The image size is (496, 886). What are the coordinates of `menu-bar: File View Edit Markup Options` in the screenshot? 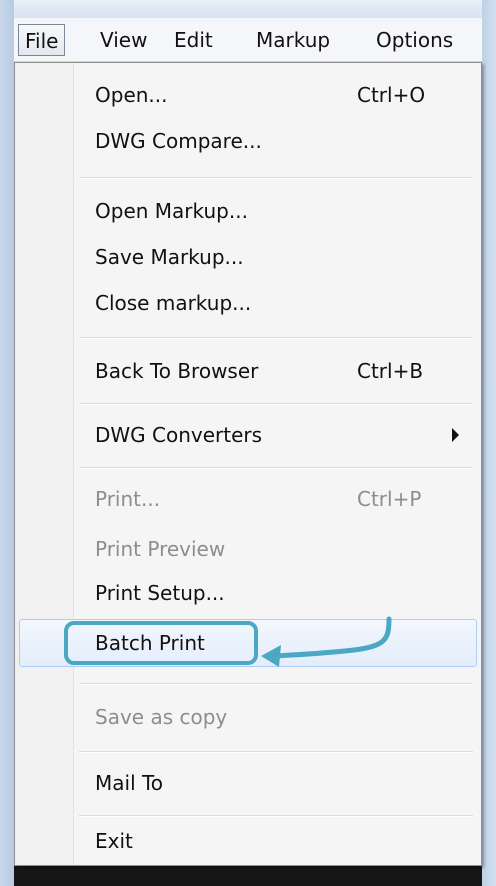 It's located at (248, 40).